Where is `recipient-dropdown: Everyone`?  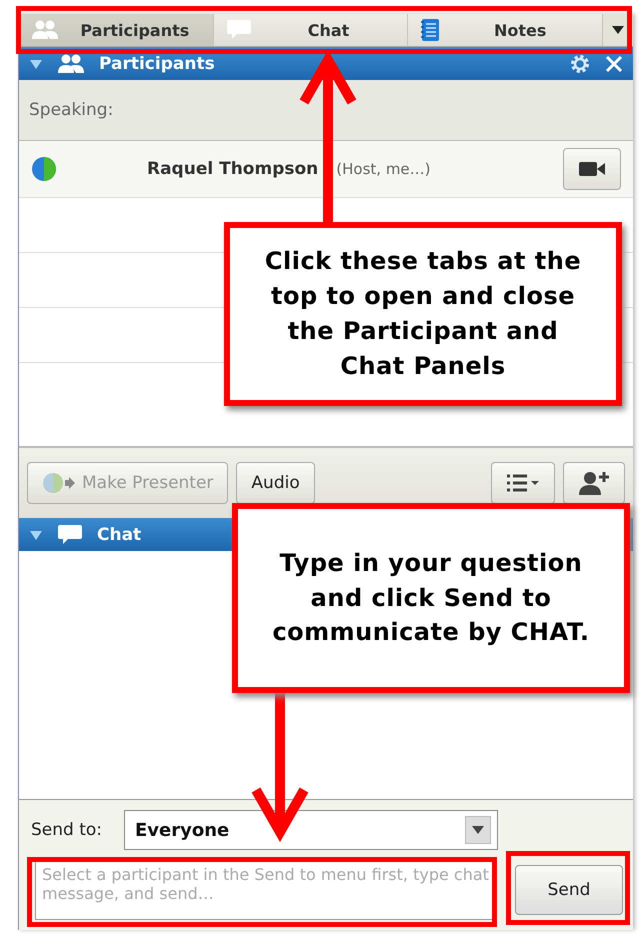 recipient-dropdown: Everyone is located at coordinates (311, 830).